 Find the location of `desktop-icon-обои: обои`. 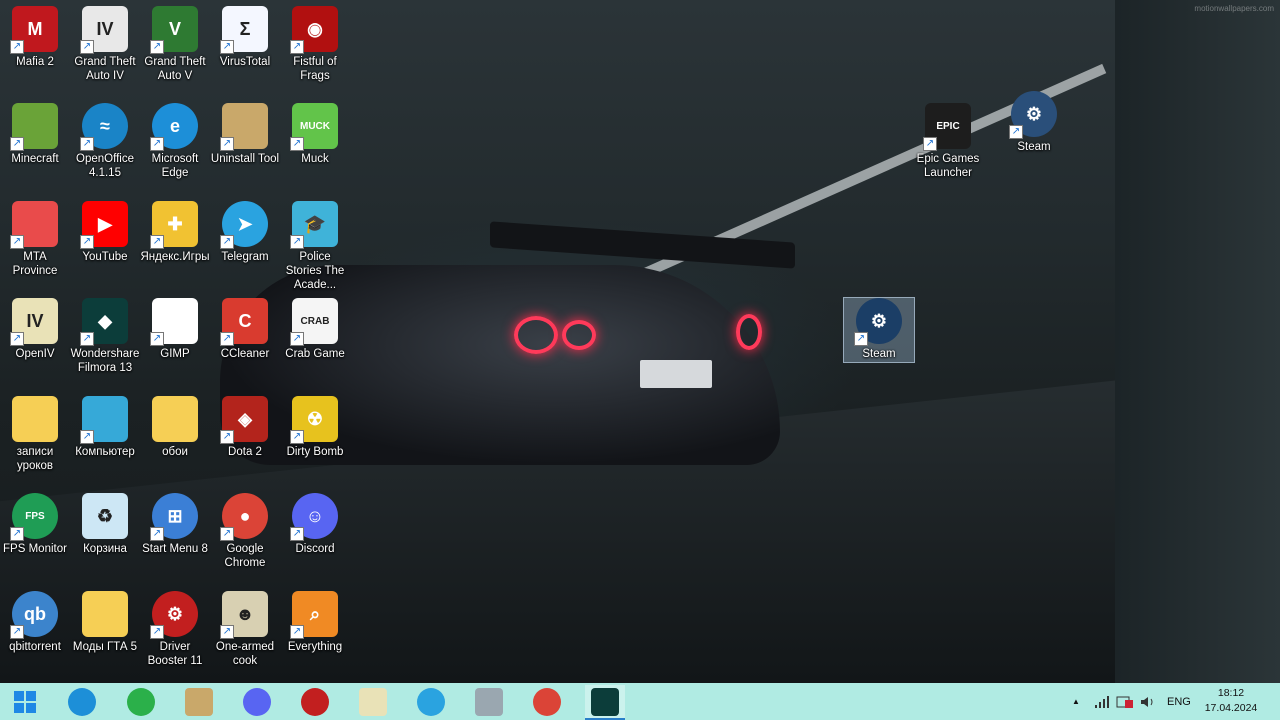

desktop-icon-обои: обои is located at coordinates (175, 427).